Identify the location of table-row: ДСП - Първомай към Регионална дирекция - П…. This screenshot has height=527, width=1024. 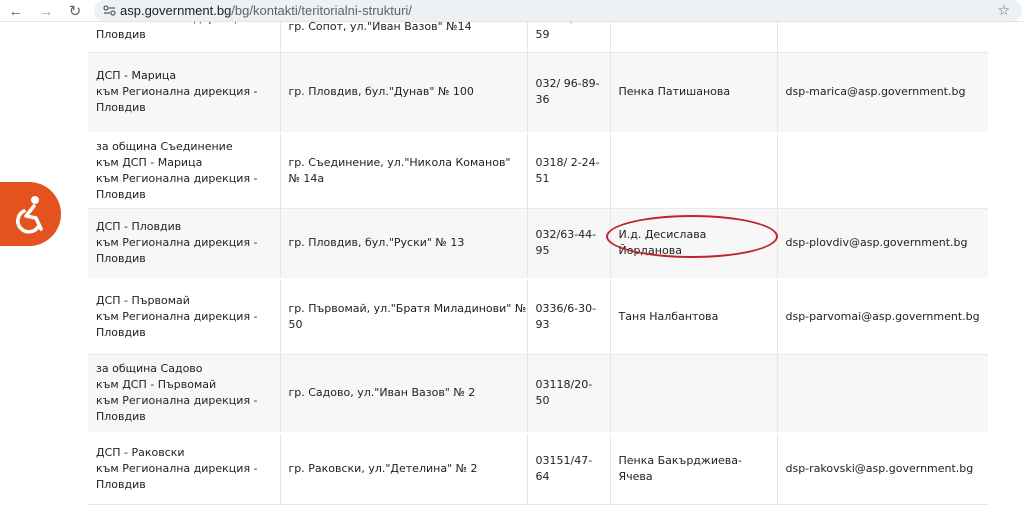
(538, 316).